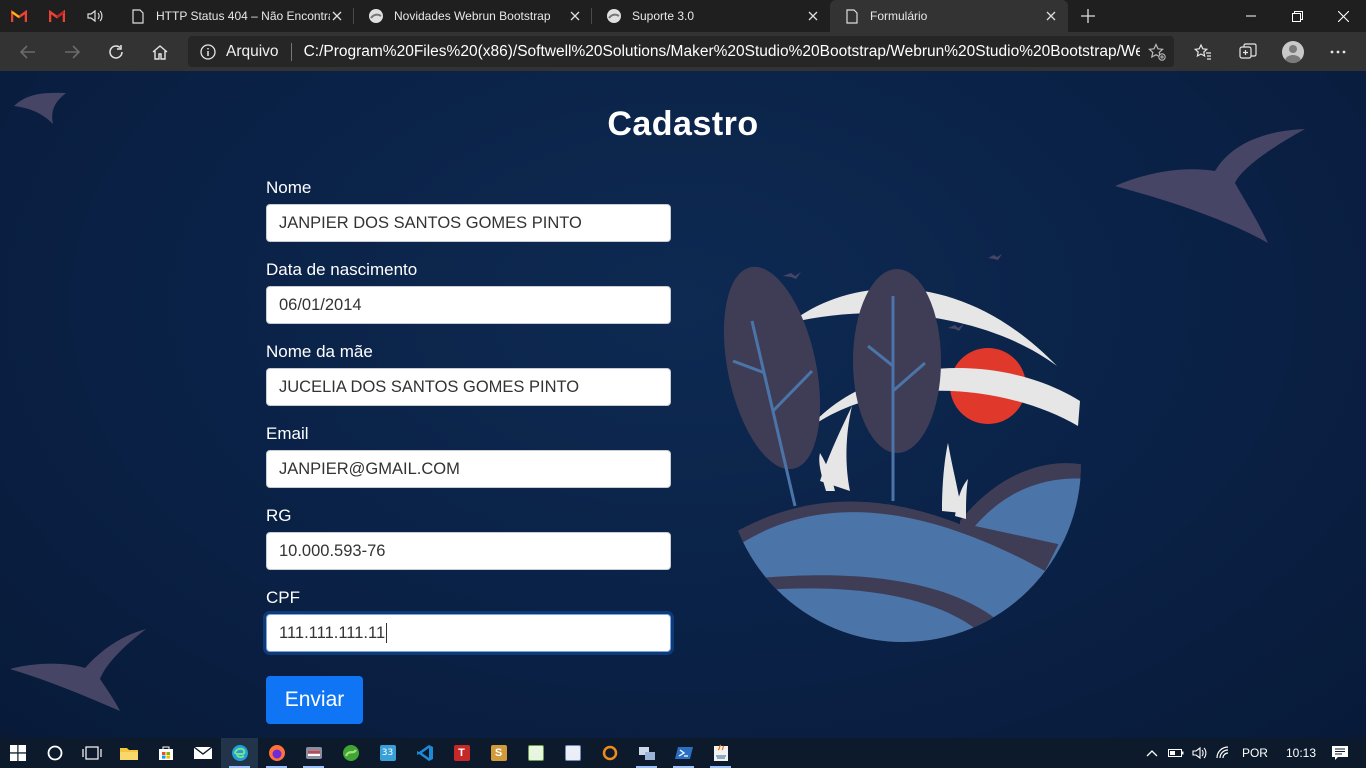  I want to click on java-app-button, so click(720, 753).